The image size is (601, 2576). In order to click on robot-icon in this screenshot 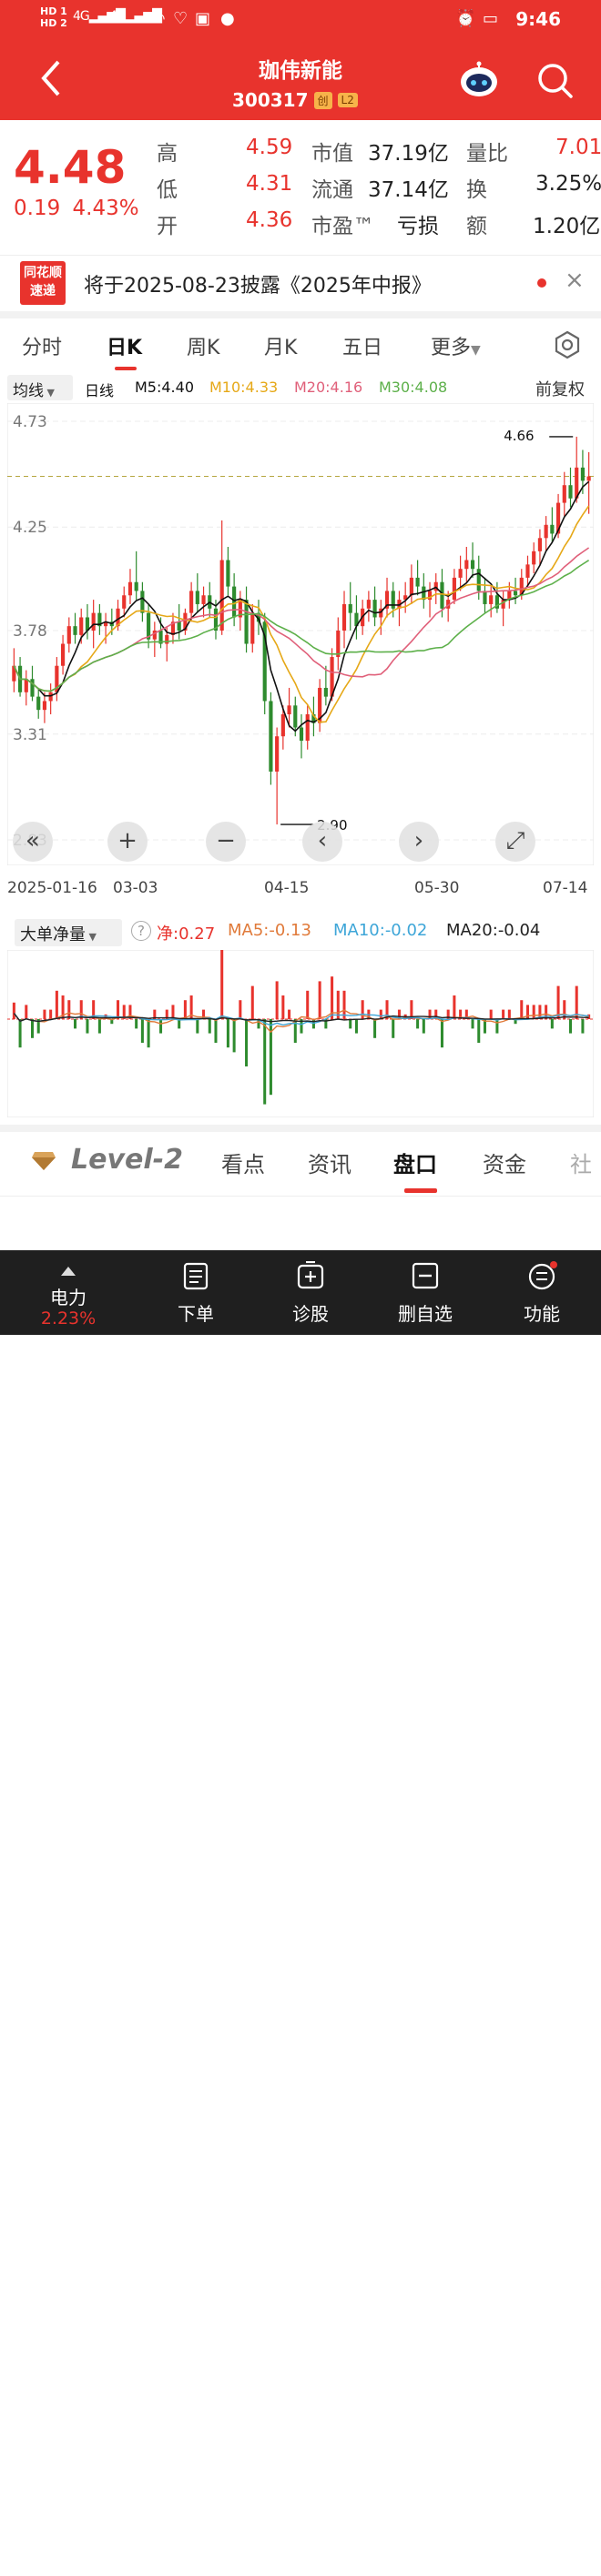, I will do `click(479, 79)`.